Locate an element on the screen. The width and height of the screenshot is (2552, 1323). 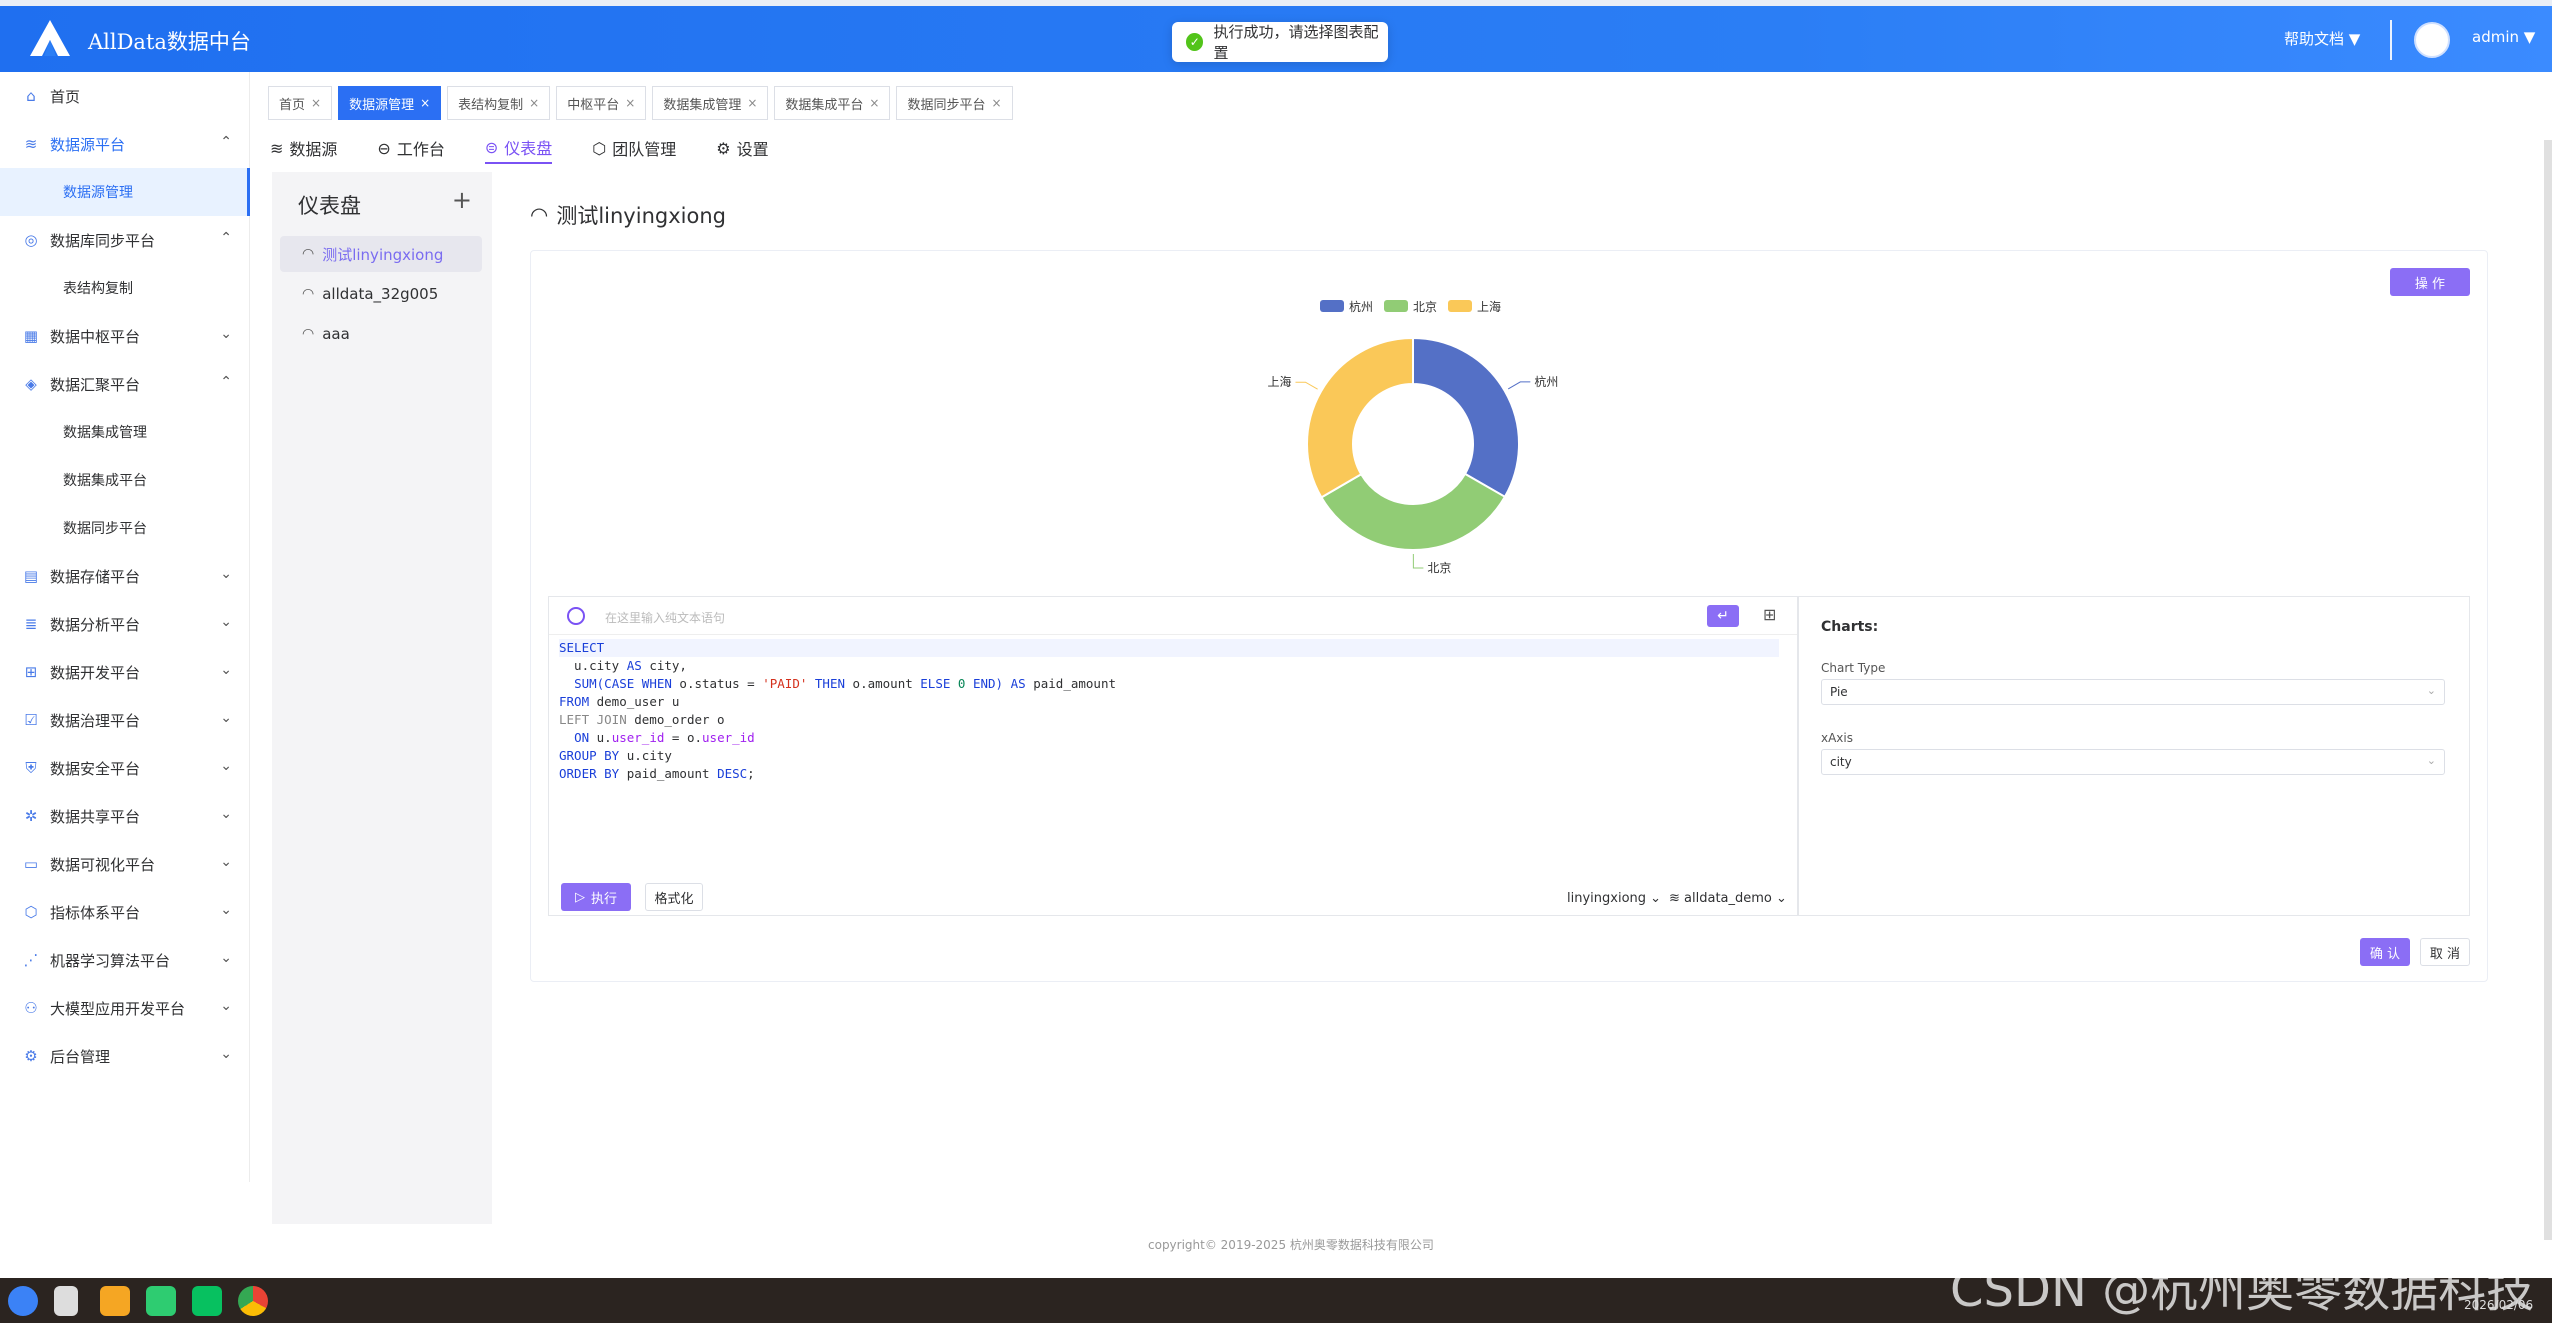
subnav-dashboard: ⊜ 仪表盘 is located at coordinates (518, 148).